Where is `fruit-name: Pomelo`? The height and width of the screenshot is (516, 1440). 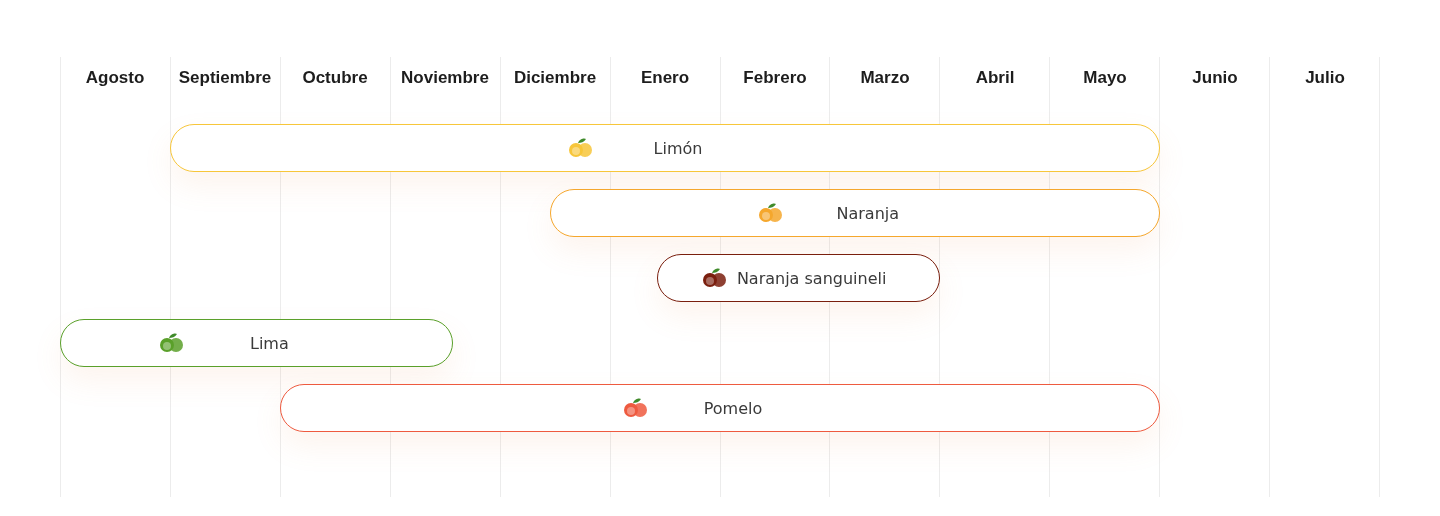 fruit-name: Pomelo is located at coordinates (733, 408).